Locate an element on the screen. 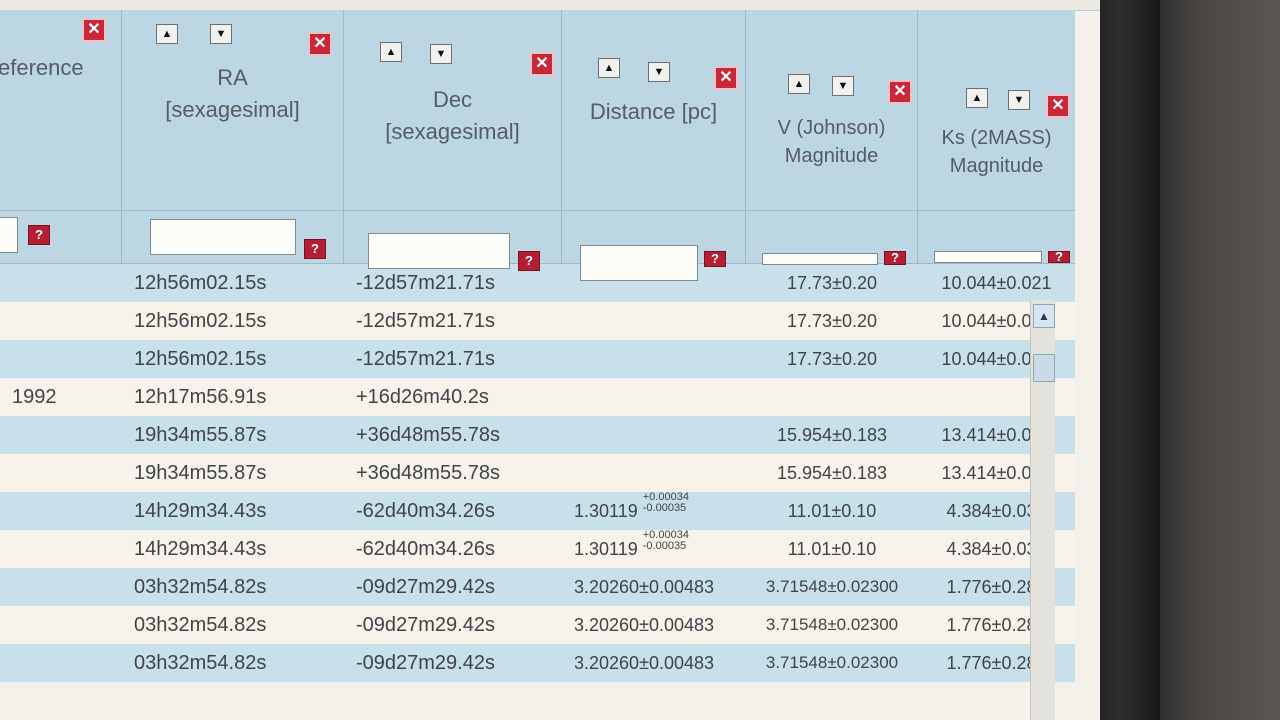  column-title: Dec [sexagesimal] is located at coordinates (452, 115).